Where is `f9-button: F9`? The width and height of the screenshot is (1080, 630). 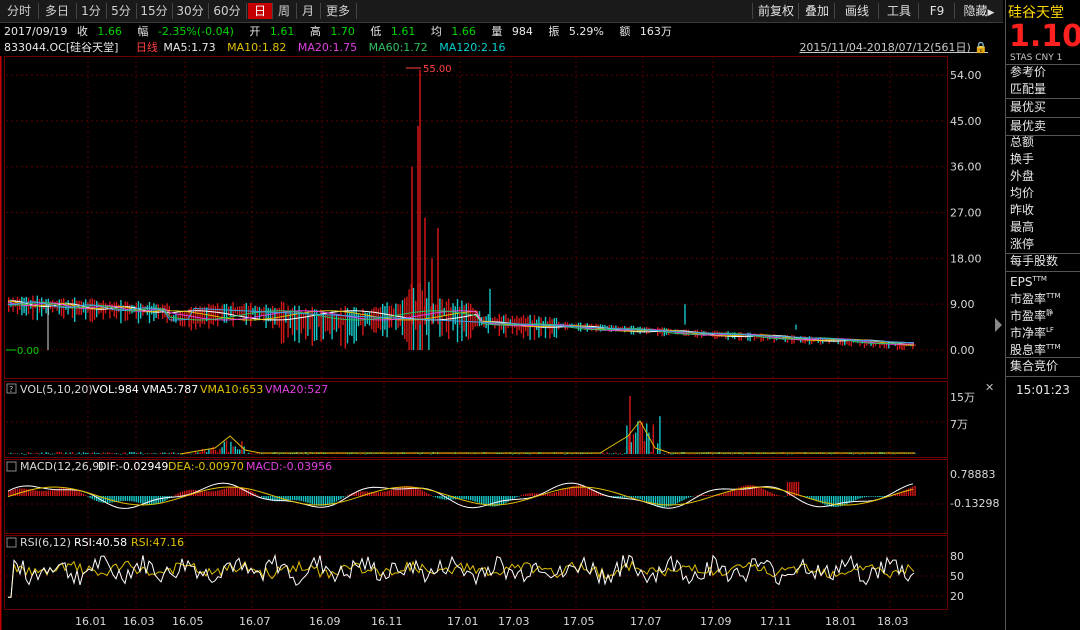 f9-button: F9 is located at coordinates (936, 11).